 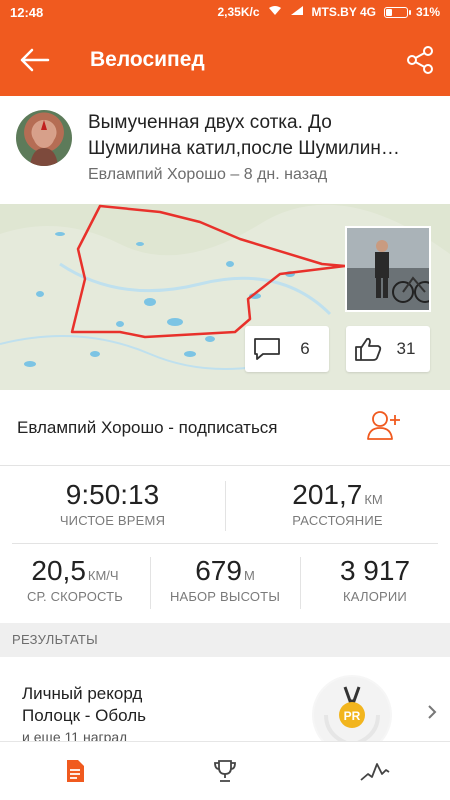 What do you see at coordinates (275, 12) in the screenshot?
I see `wifi-icon` at bounding box center [275, 12].